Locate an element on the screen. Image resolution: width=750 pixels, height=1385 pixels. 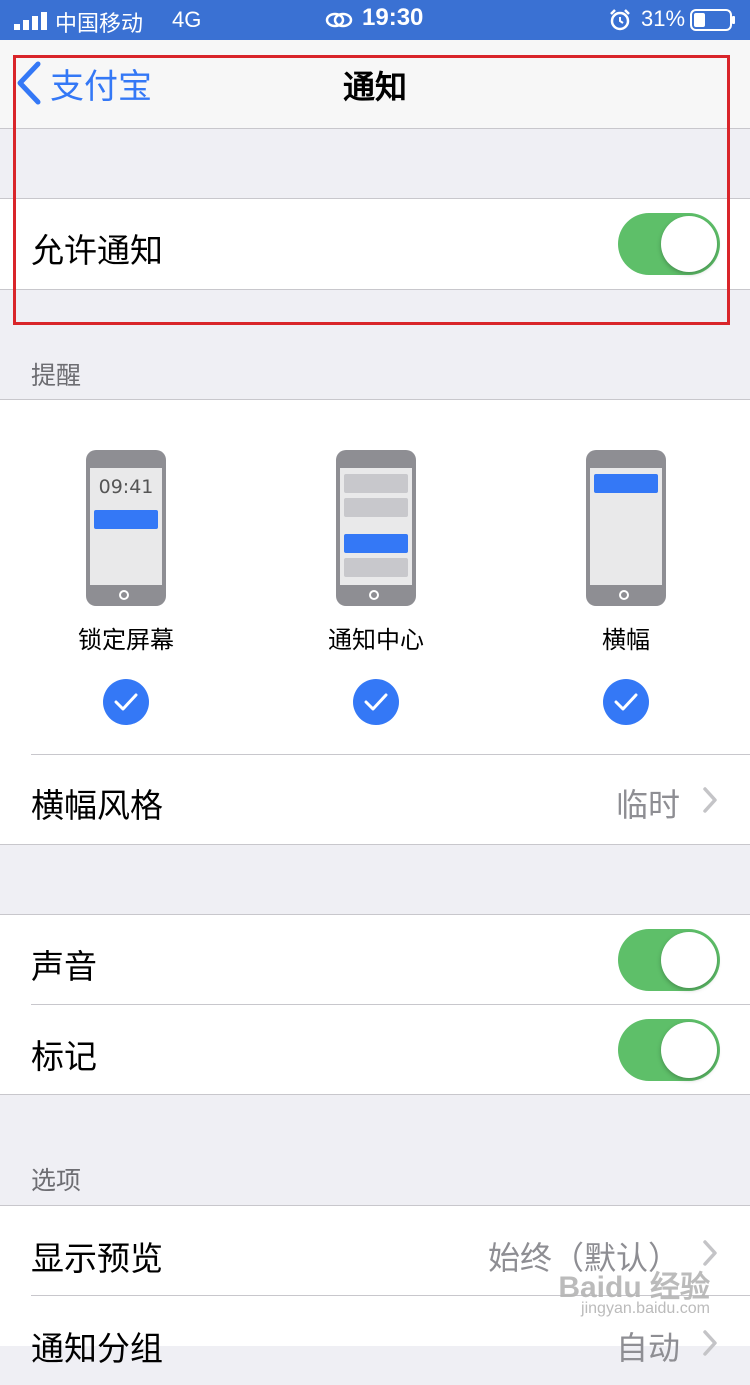
badges-toggle is located at coordinates (669, 1050).